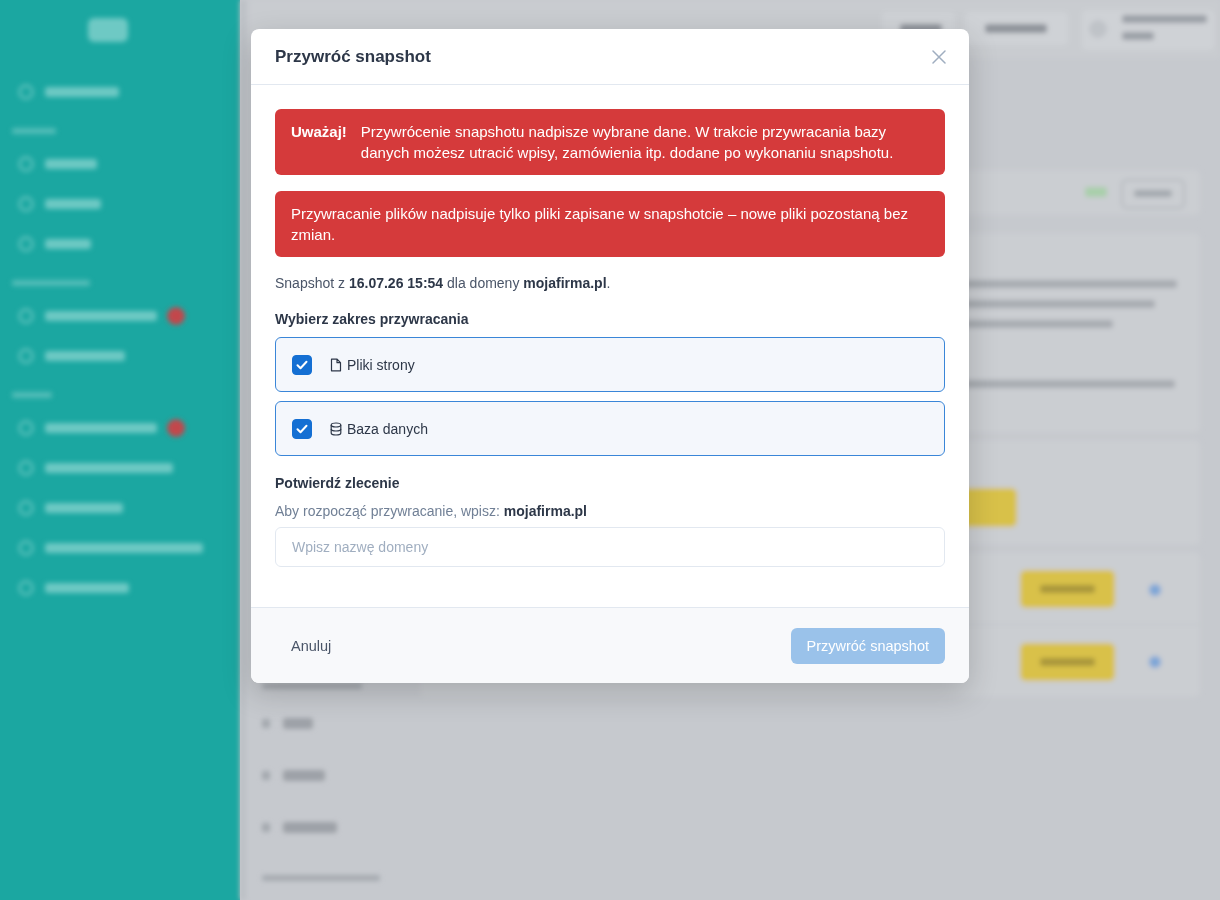  I want to click on confirm-hint: Aby rozpocząć przywracanie, wpisz: mojafirma.pl, so click(431, 511).